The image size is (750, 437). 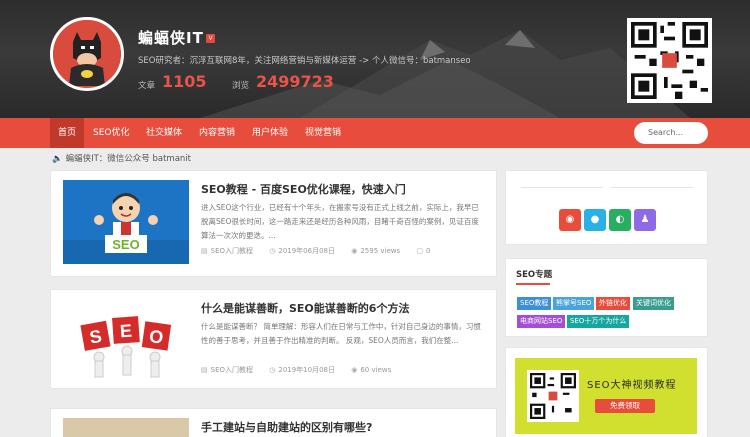 I want to click on seo-cartoon-thumbnail: SEO, so click(x=126, y=222).